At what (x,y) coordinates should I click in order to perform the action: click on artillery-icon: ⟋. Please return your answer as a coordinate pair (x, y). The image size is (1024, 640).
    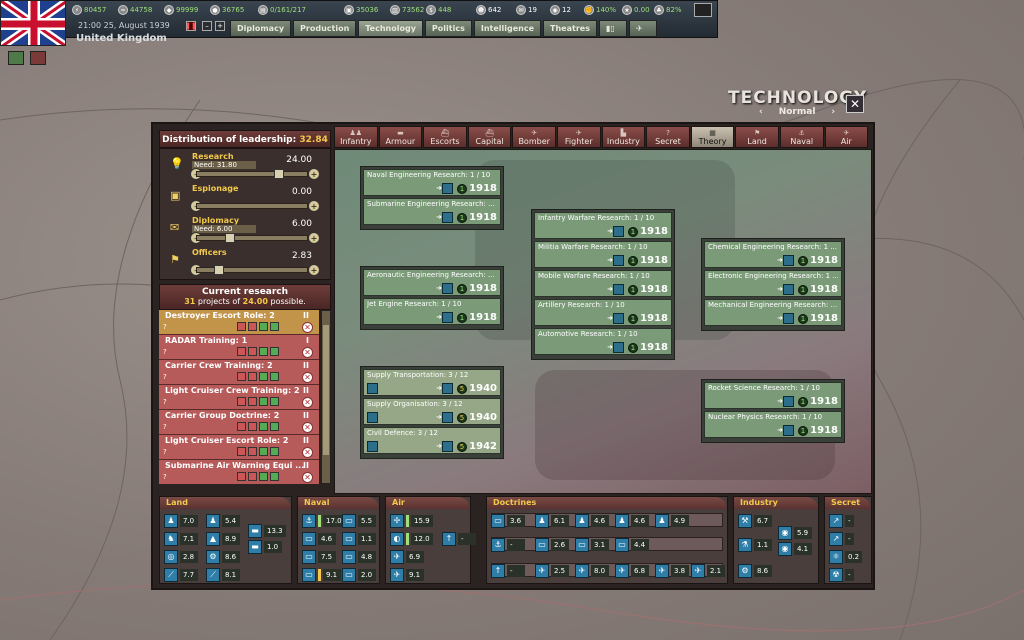
    Looking at the image, I should click on (171, 574).